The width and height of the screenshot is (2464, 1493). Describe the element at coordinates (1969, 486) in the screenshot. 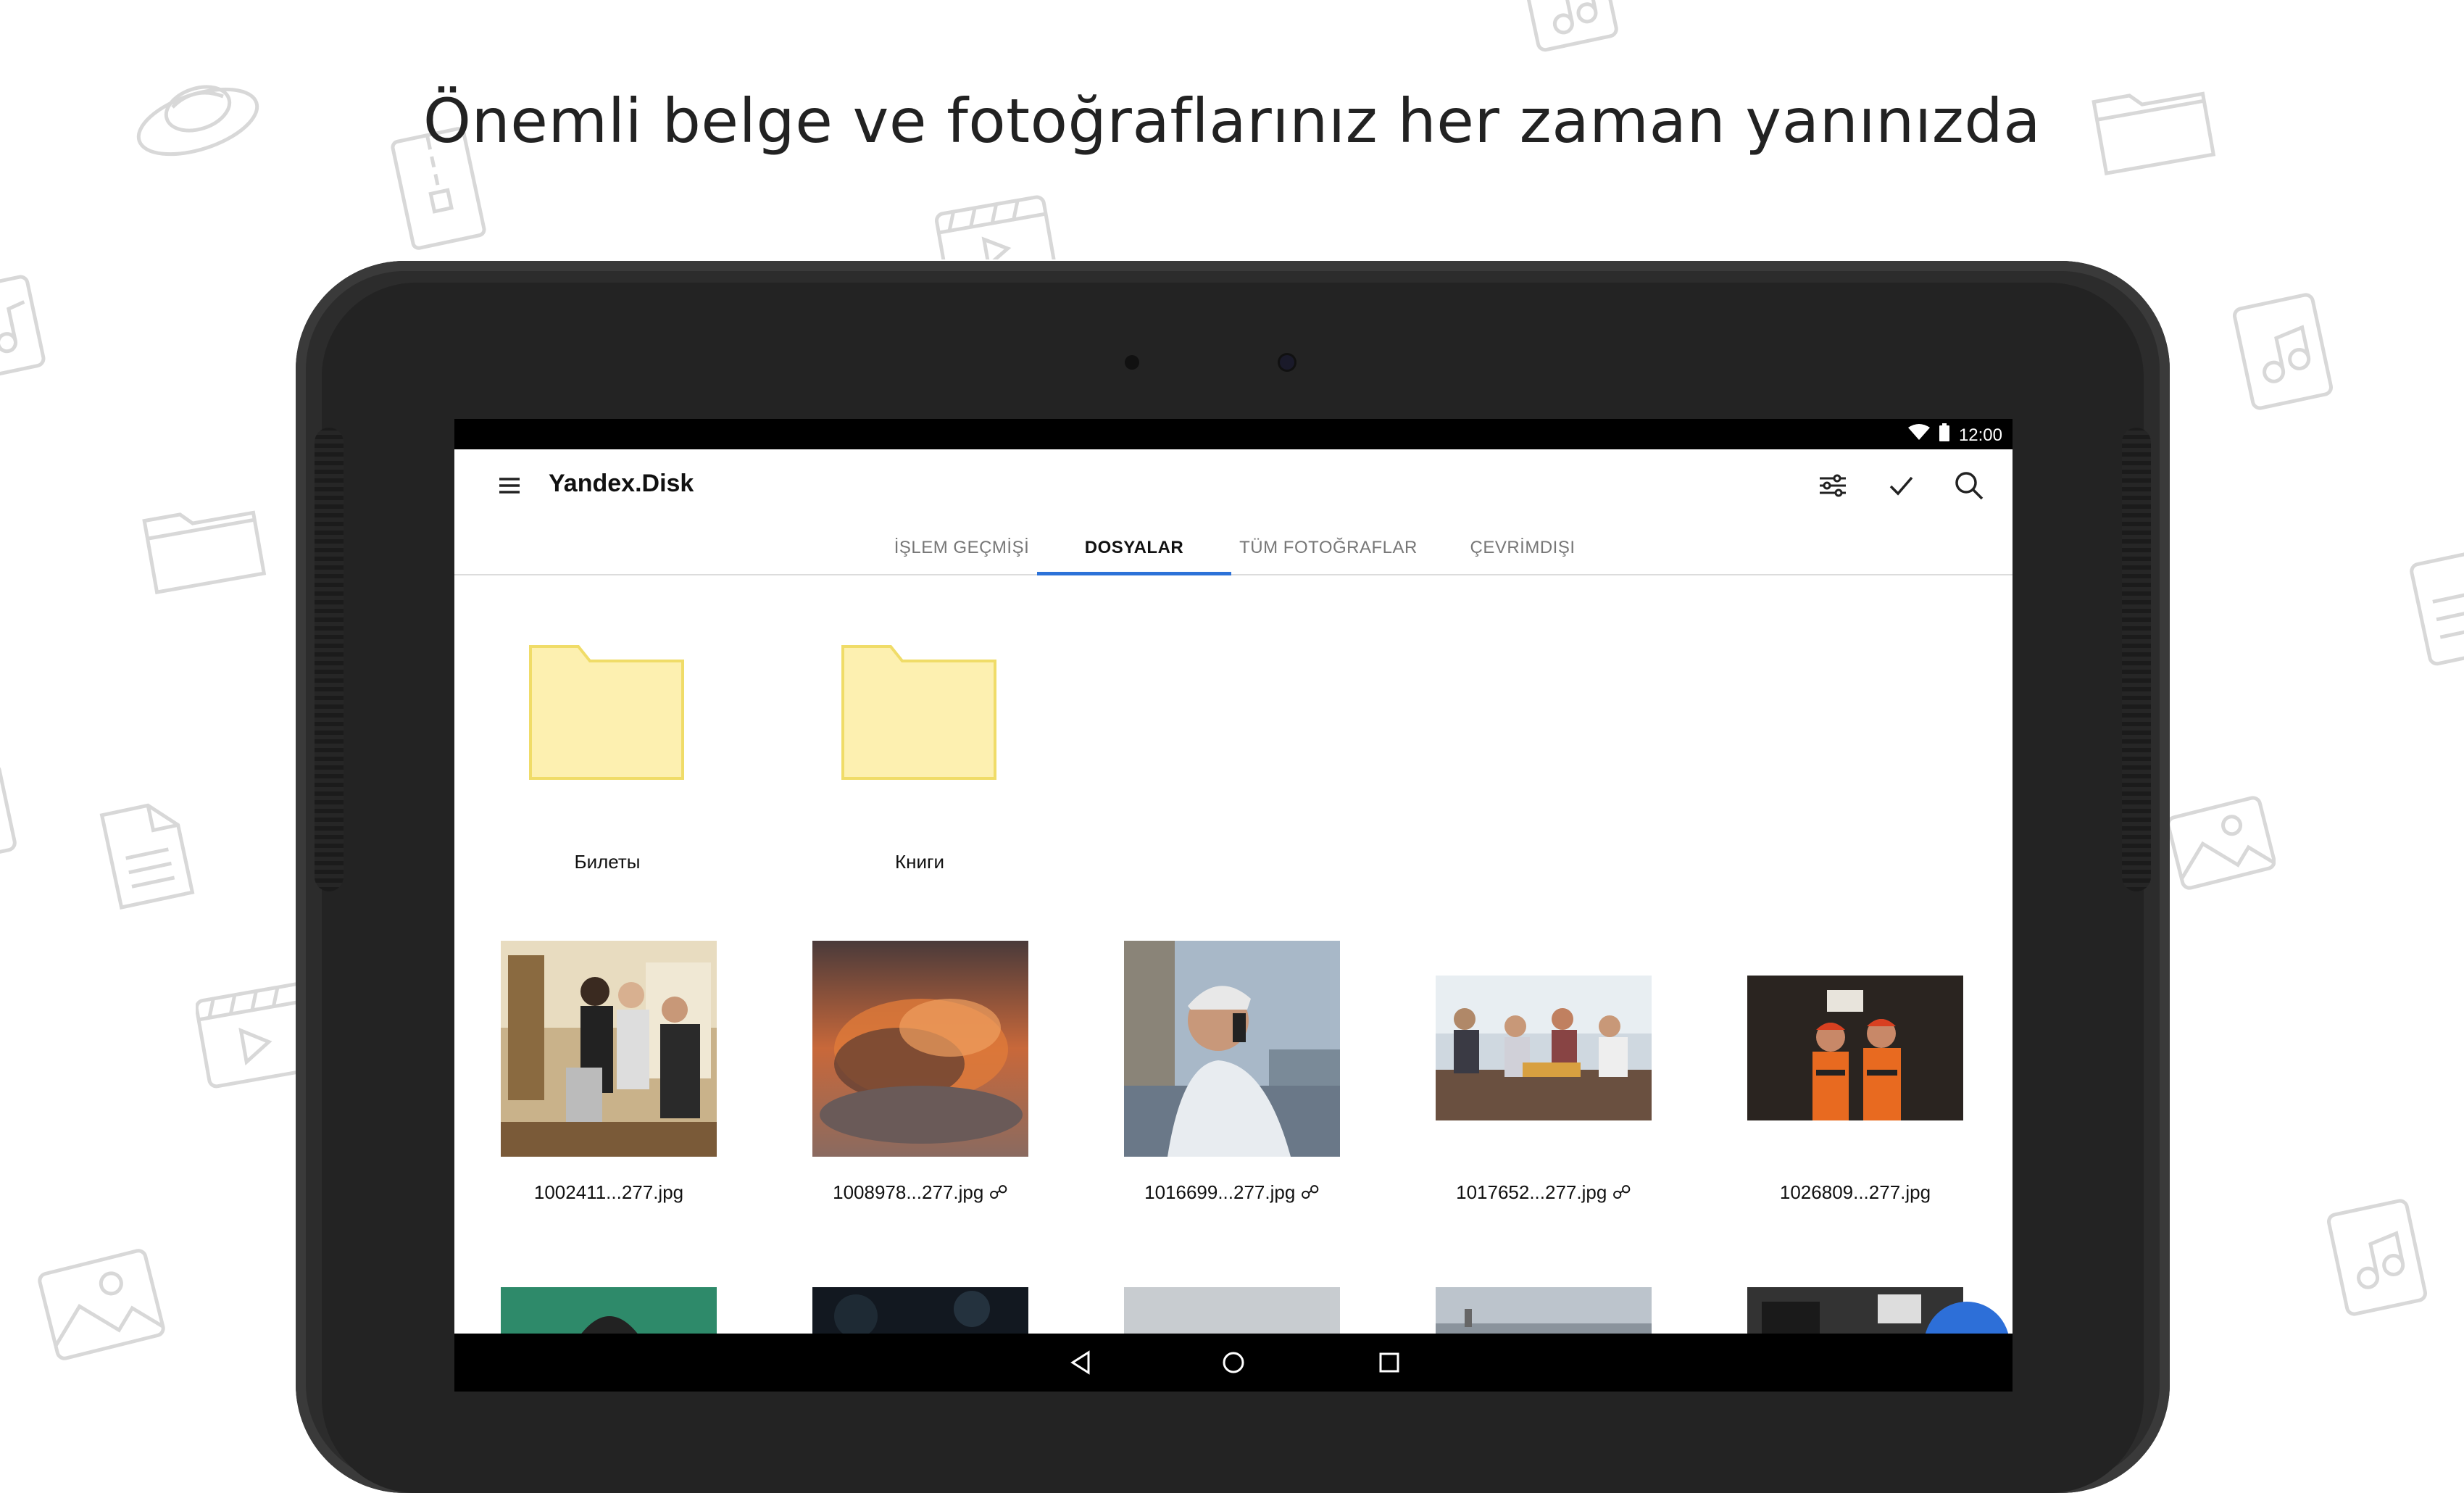

I see `search-icon` at that location.